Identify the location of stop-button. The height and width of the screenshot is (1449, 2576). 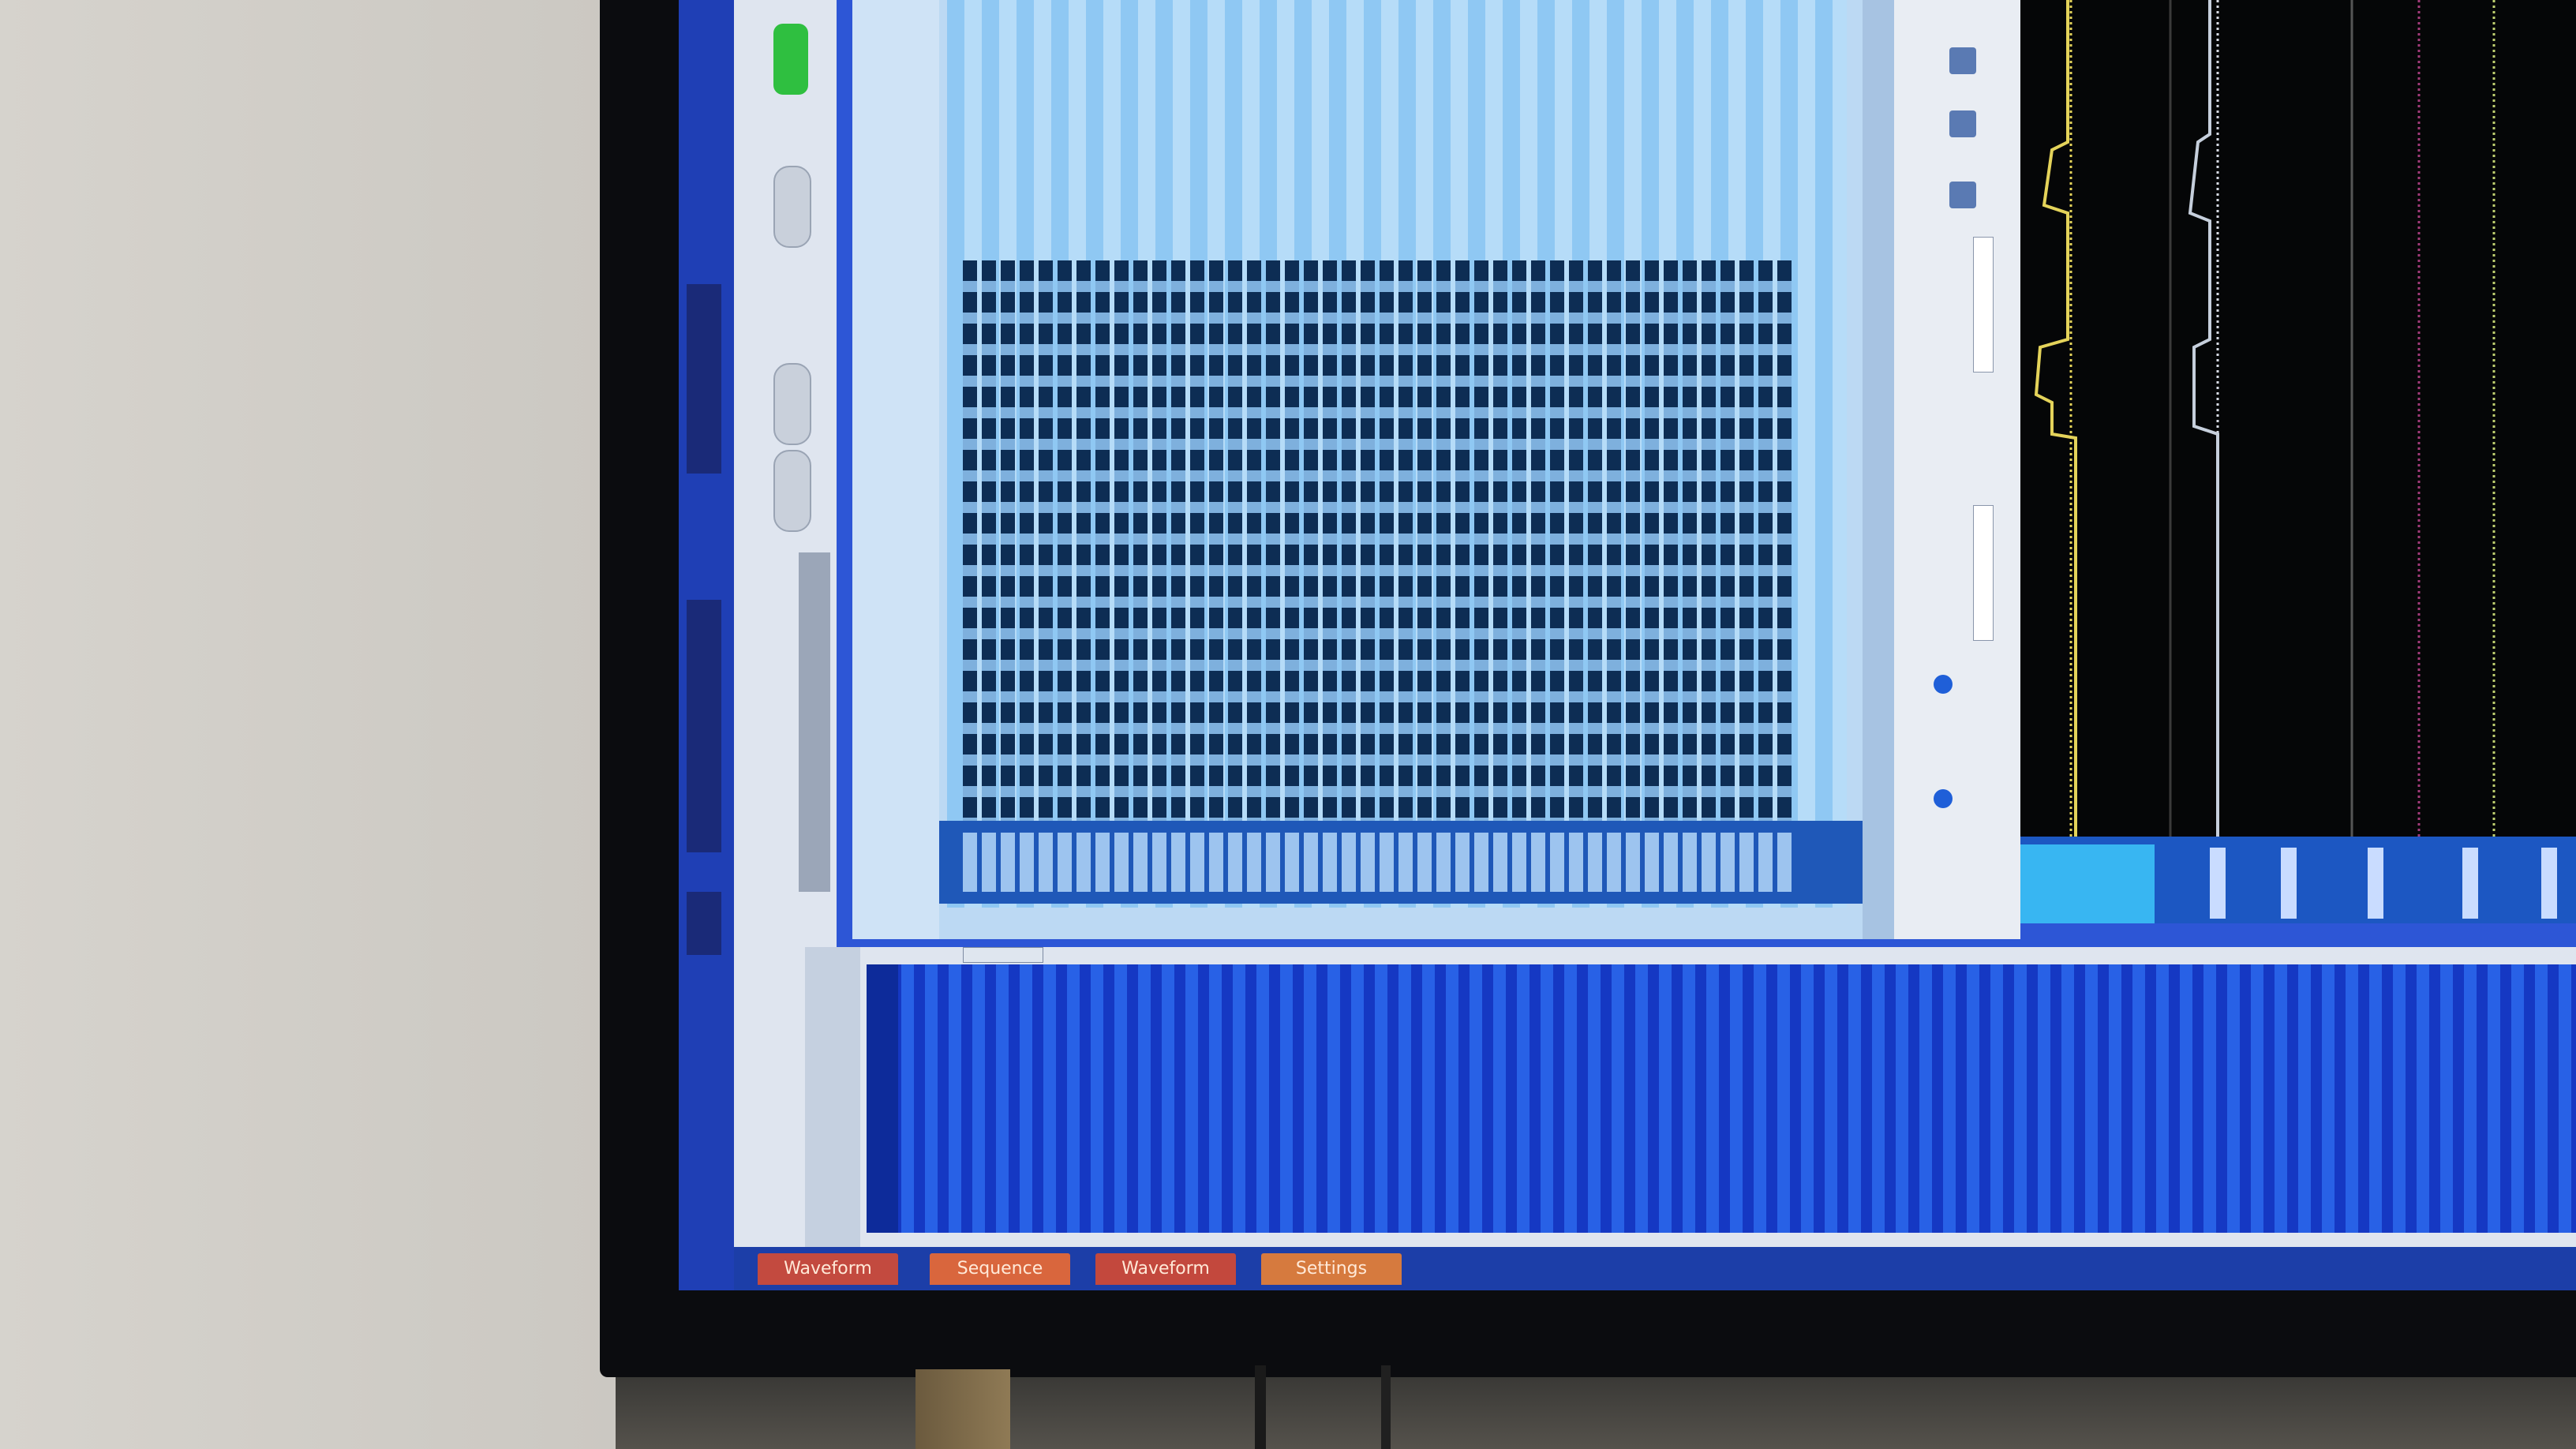
(792, 404).